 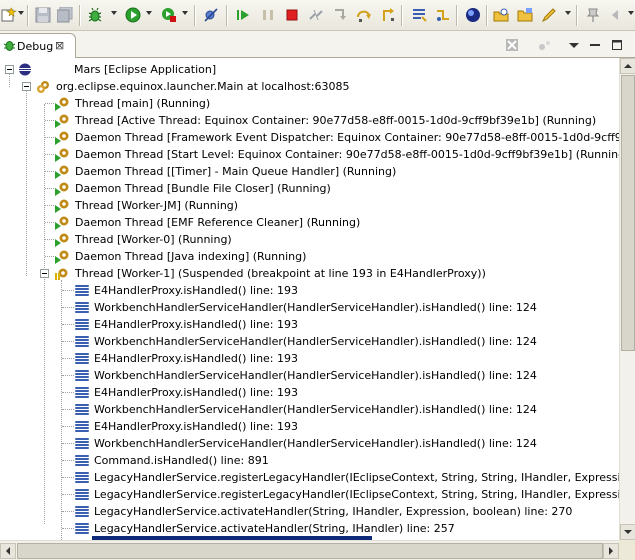 I want to click on main-toolbar, so click(x=317, y=15).